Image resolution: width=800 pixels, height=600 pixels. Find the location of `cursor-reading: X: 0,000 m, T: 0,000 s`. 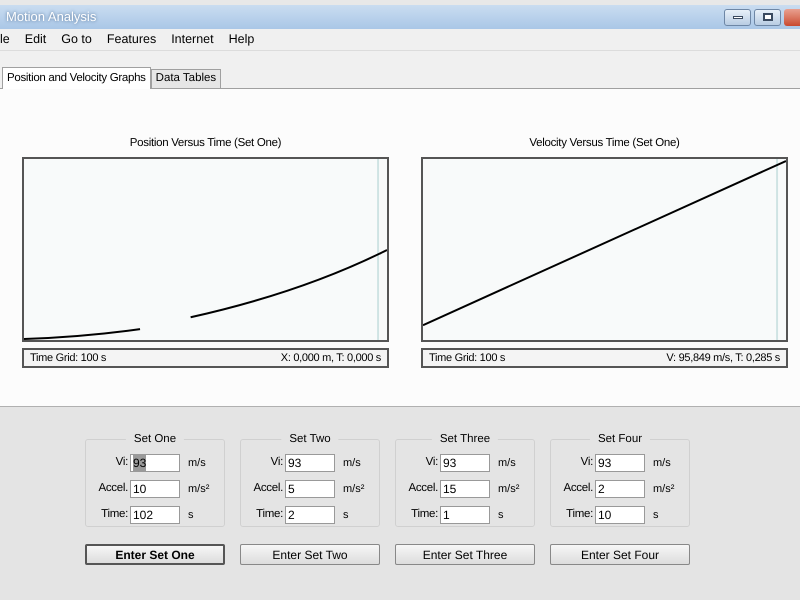

cursor-reading: X: 0,000 m, T: 0,000 s is located at coordinates (330, 358).